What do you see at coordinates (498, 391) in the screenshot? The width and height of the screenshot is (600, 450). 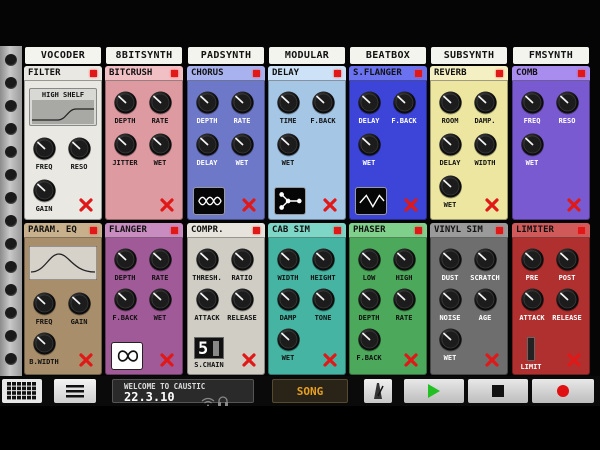 I see `stop-button` at bounding box center [498, 391].